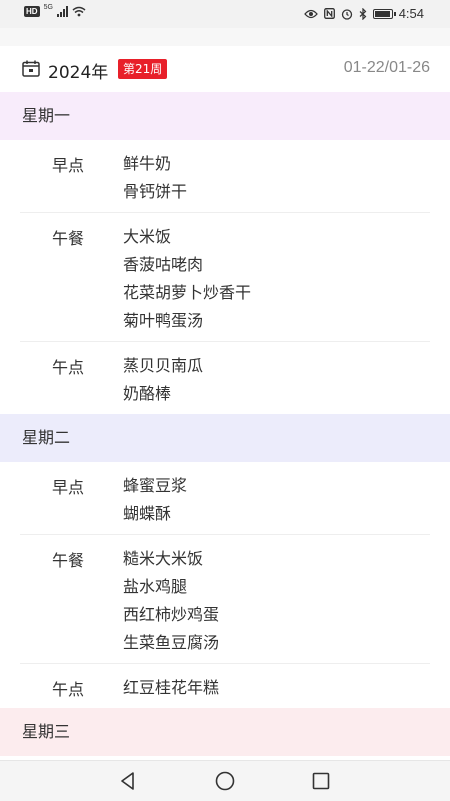  I want to click on dish-list: 鲜牛奶 骨钙饼干, so click(276, 178).